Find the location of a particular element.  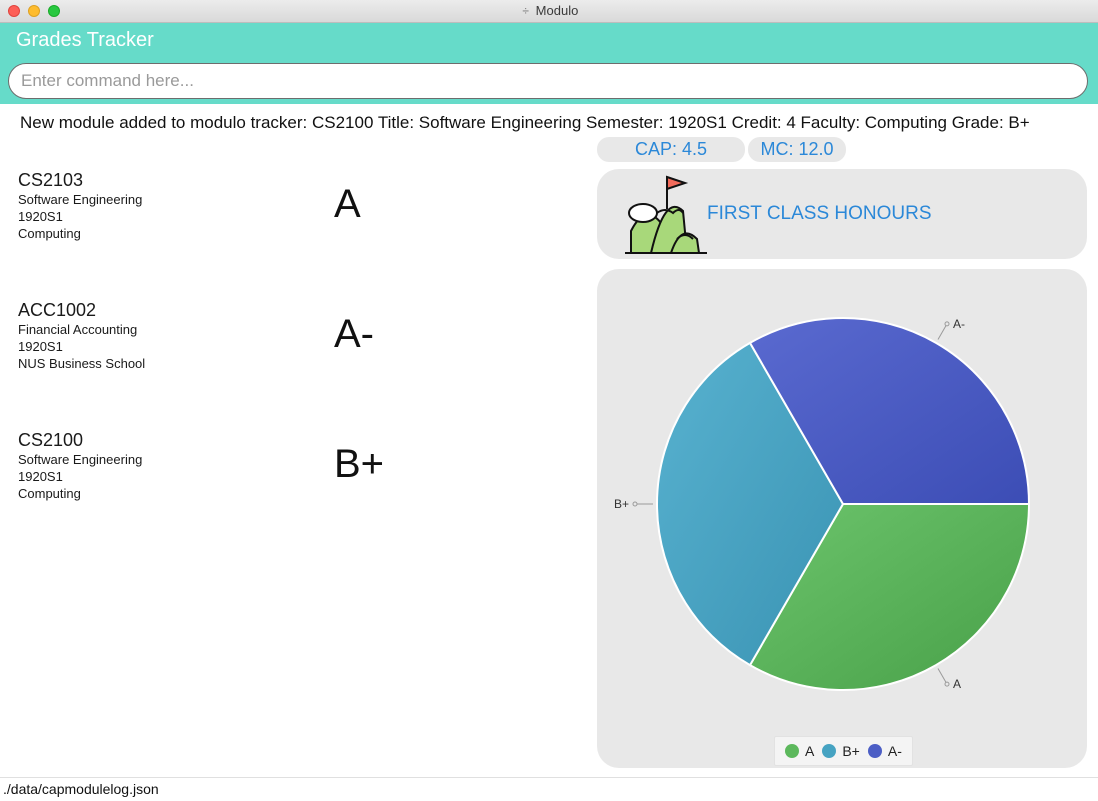

legend-item-b-plus: B+ is located at coordinates (841, 751).